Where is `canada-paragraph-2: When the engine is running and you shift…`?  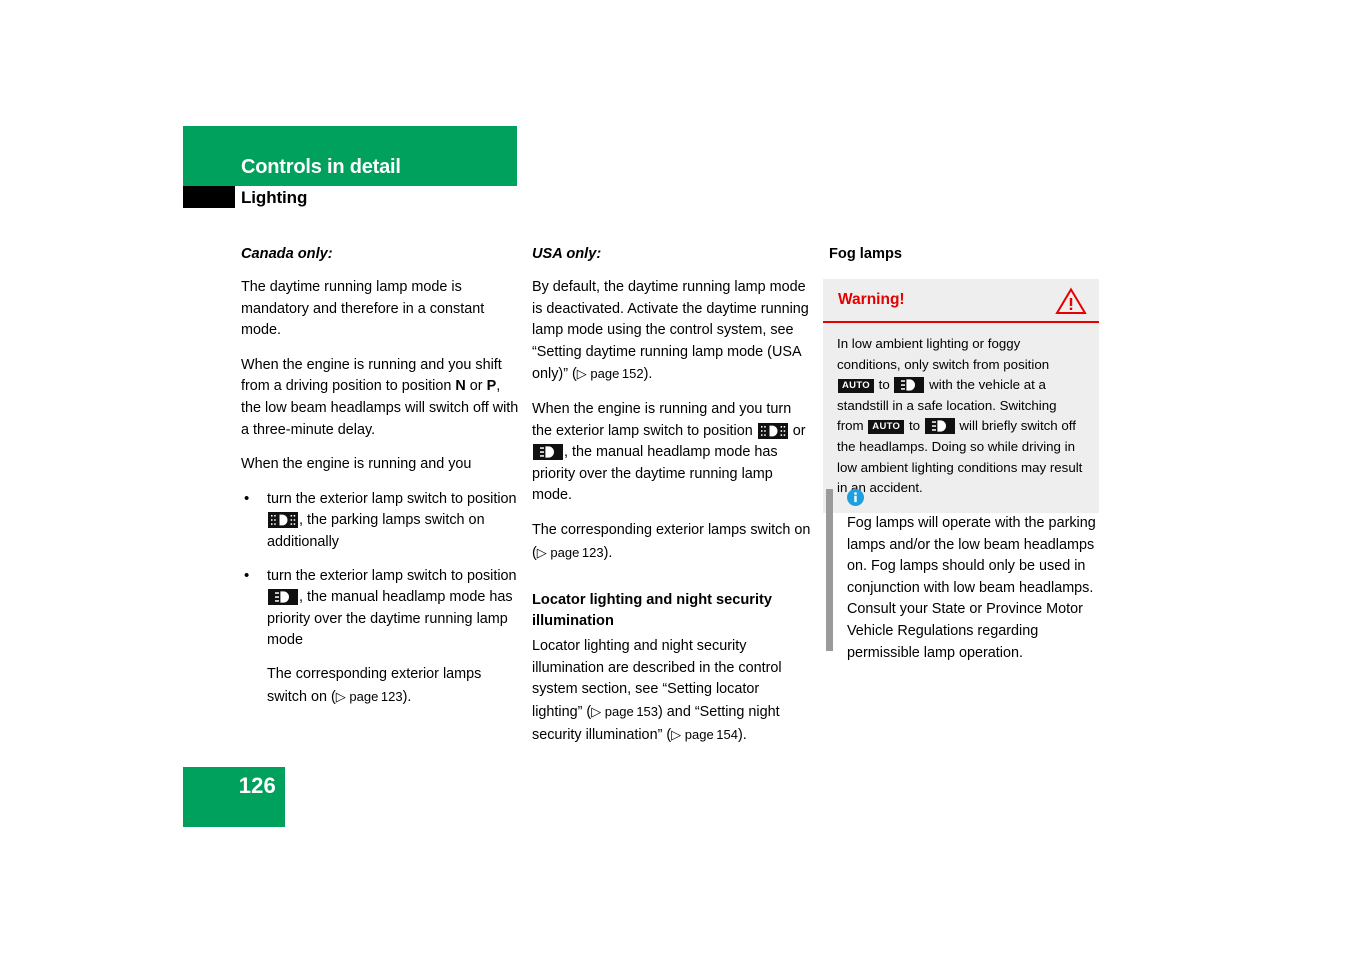 canada-paragraph-2: When the engine is running and you shift… is located at coordinates (381, 398).